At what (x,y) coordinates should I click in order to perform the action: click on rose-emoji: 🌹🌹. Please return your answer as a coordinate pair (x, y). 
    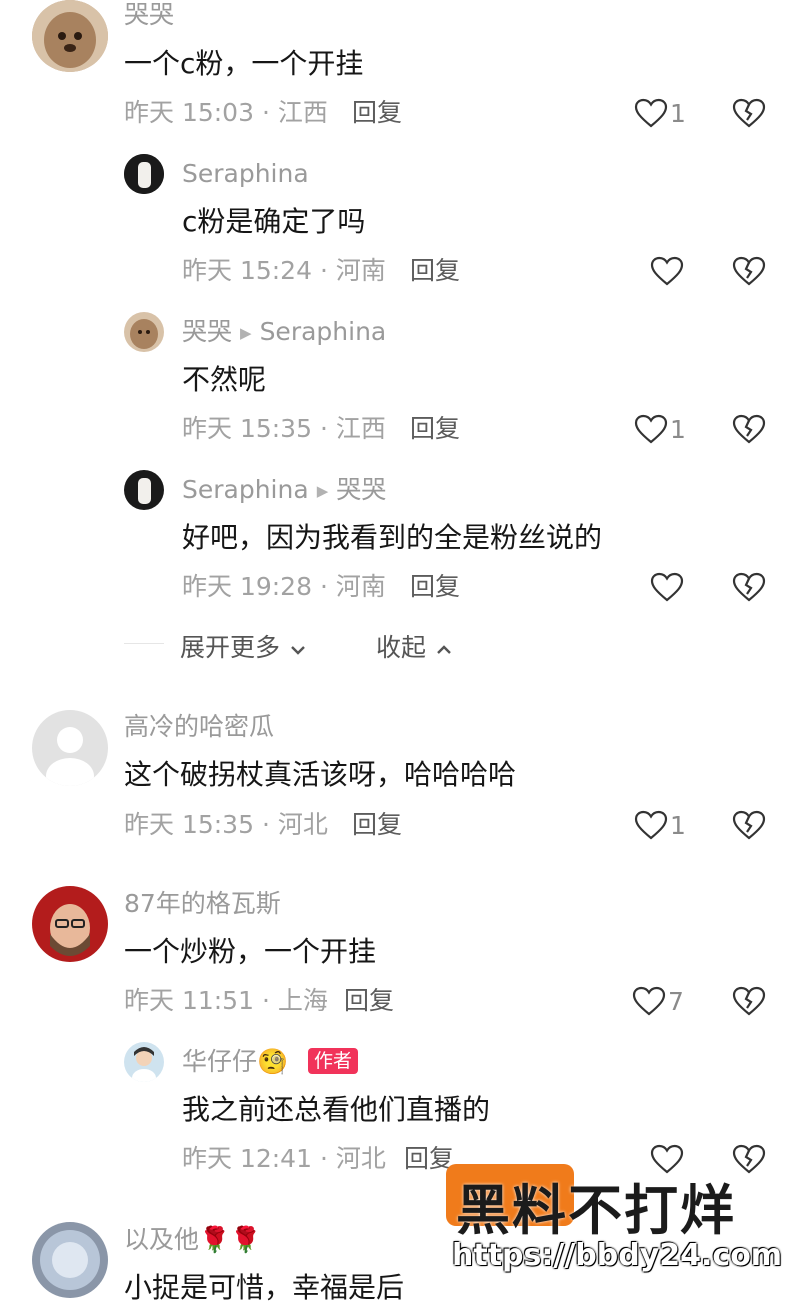
    Looking at the image, I should click on (230, 1239).